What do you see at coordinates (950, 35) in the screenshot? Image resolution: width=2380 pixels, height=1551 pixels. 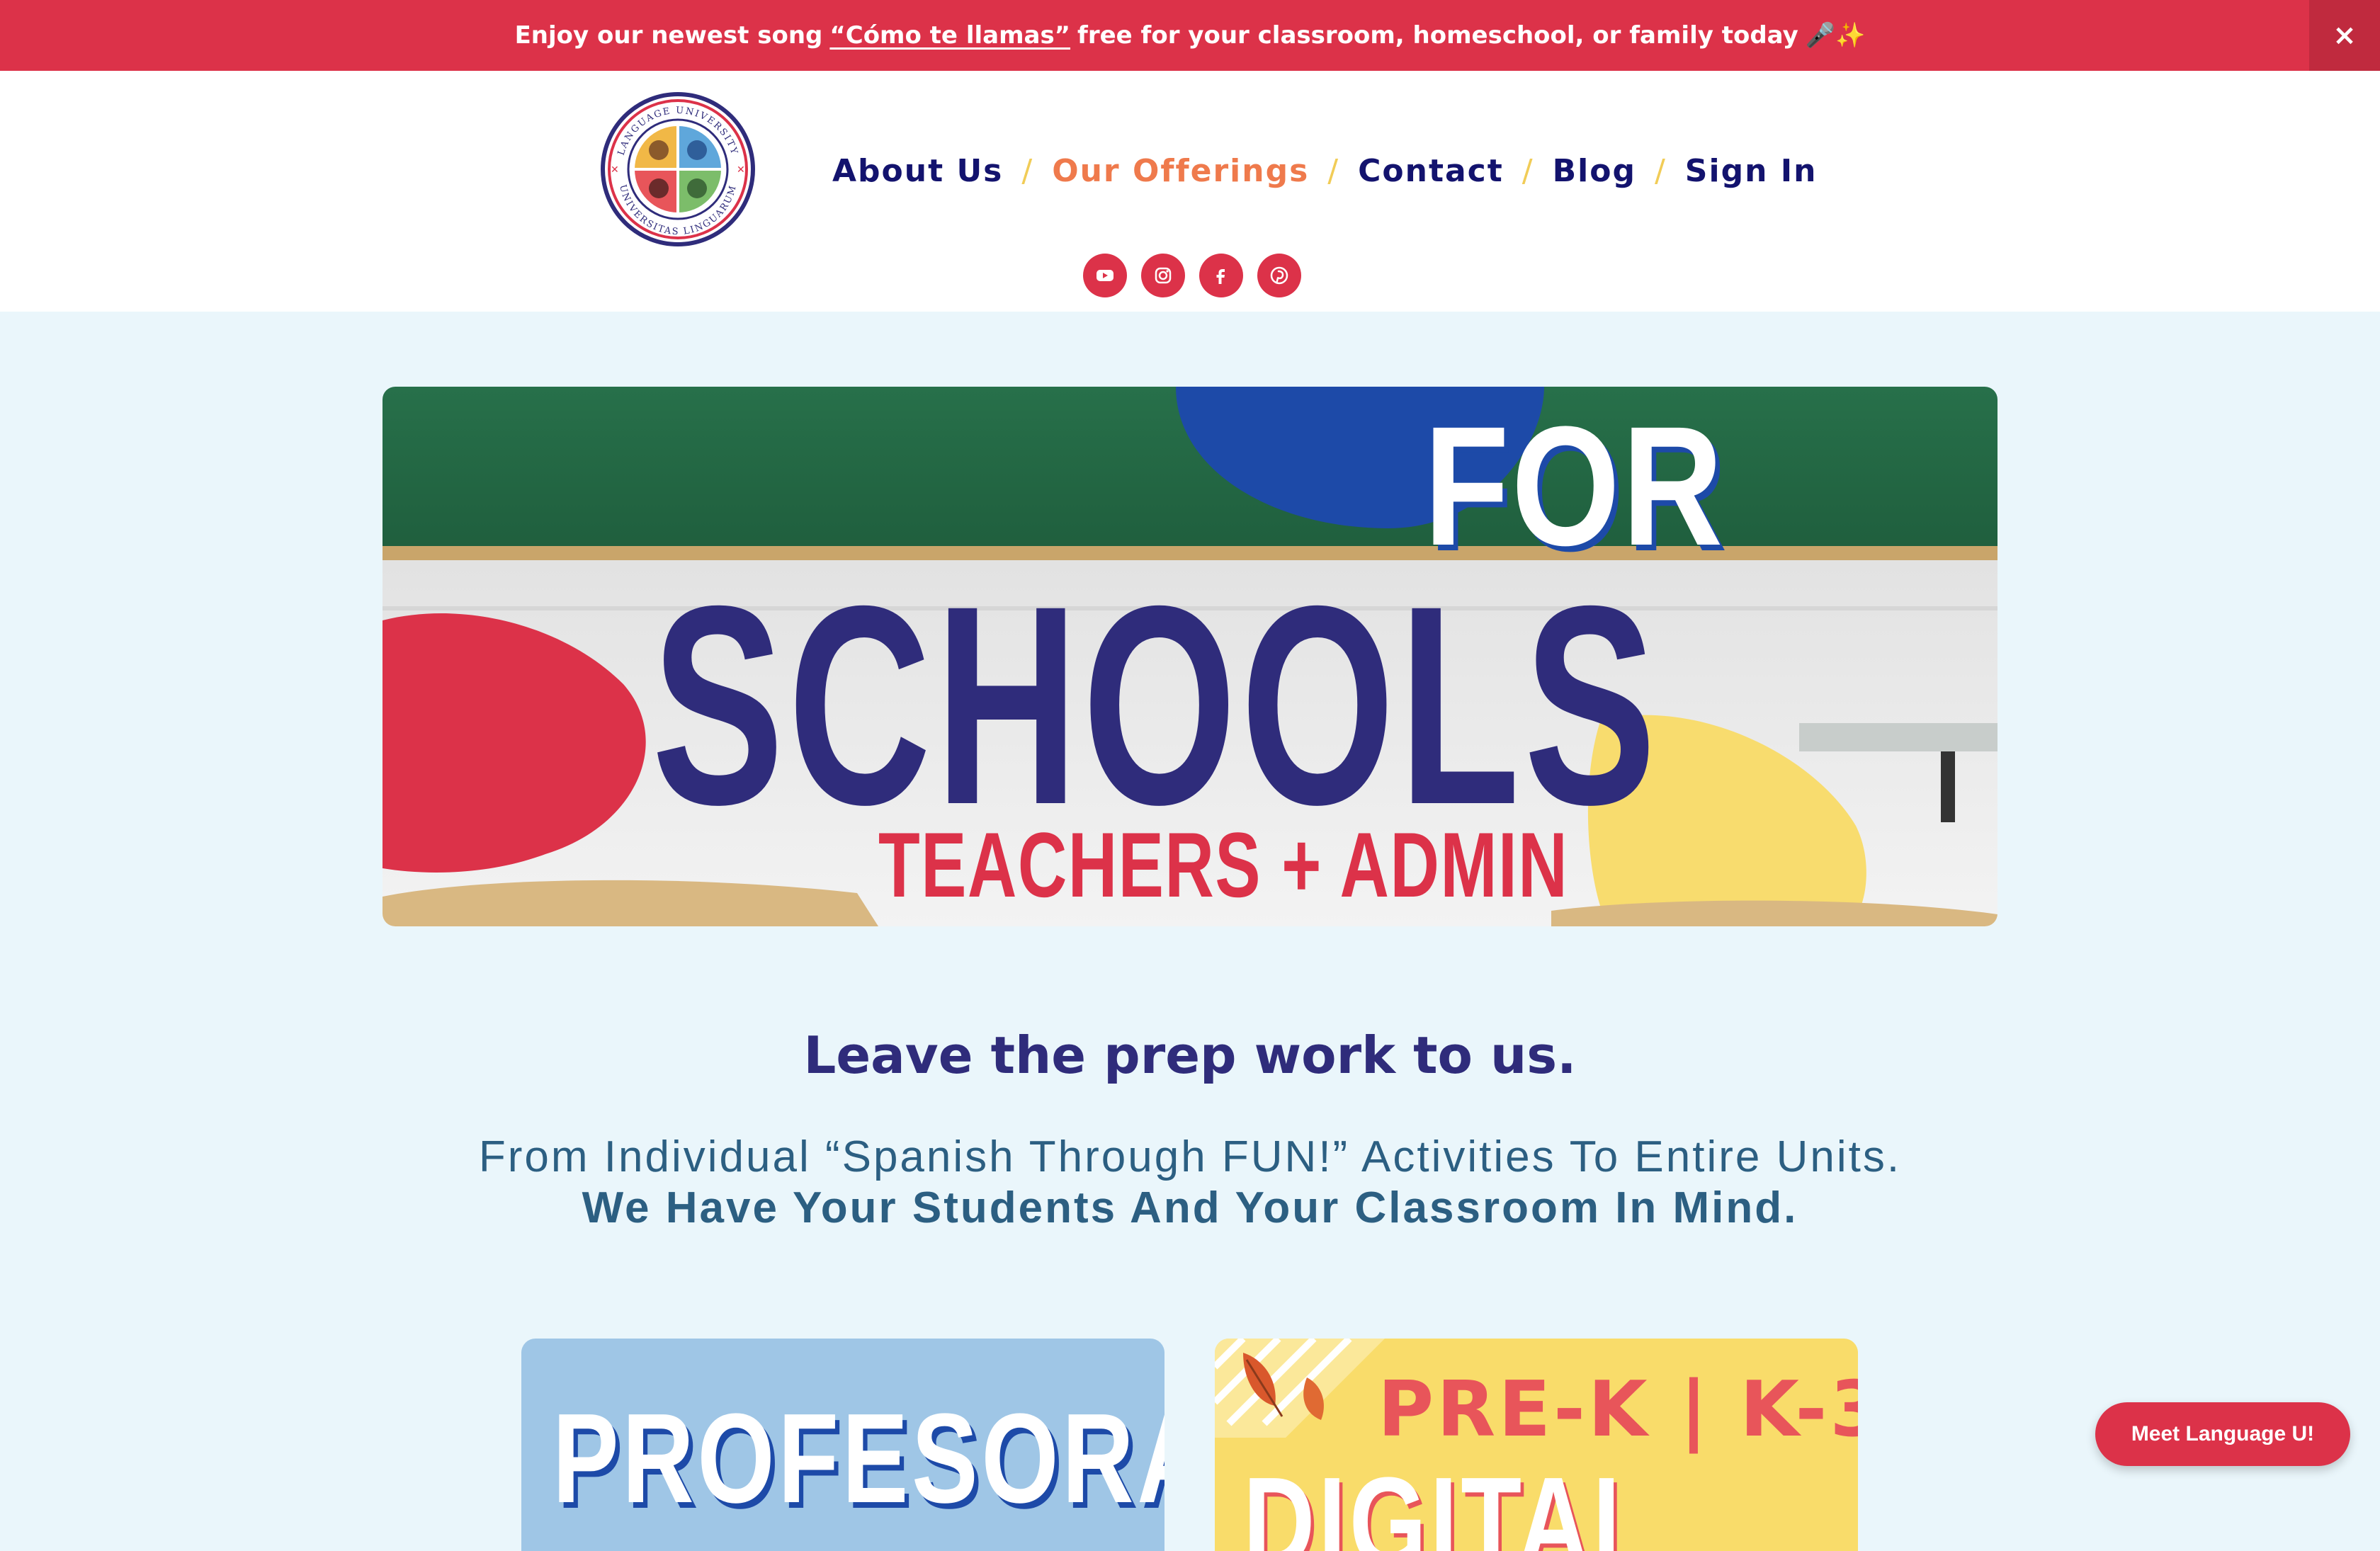 I see `announcement-song-link: “Cómo te llamas”` at bounding box center [950, 35].